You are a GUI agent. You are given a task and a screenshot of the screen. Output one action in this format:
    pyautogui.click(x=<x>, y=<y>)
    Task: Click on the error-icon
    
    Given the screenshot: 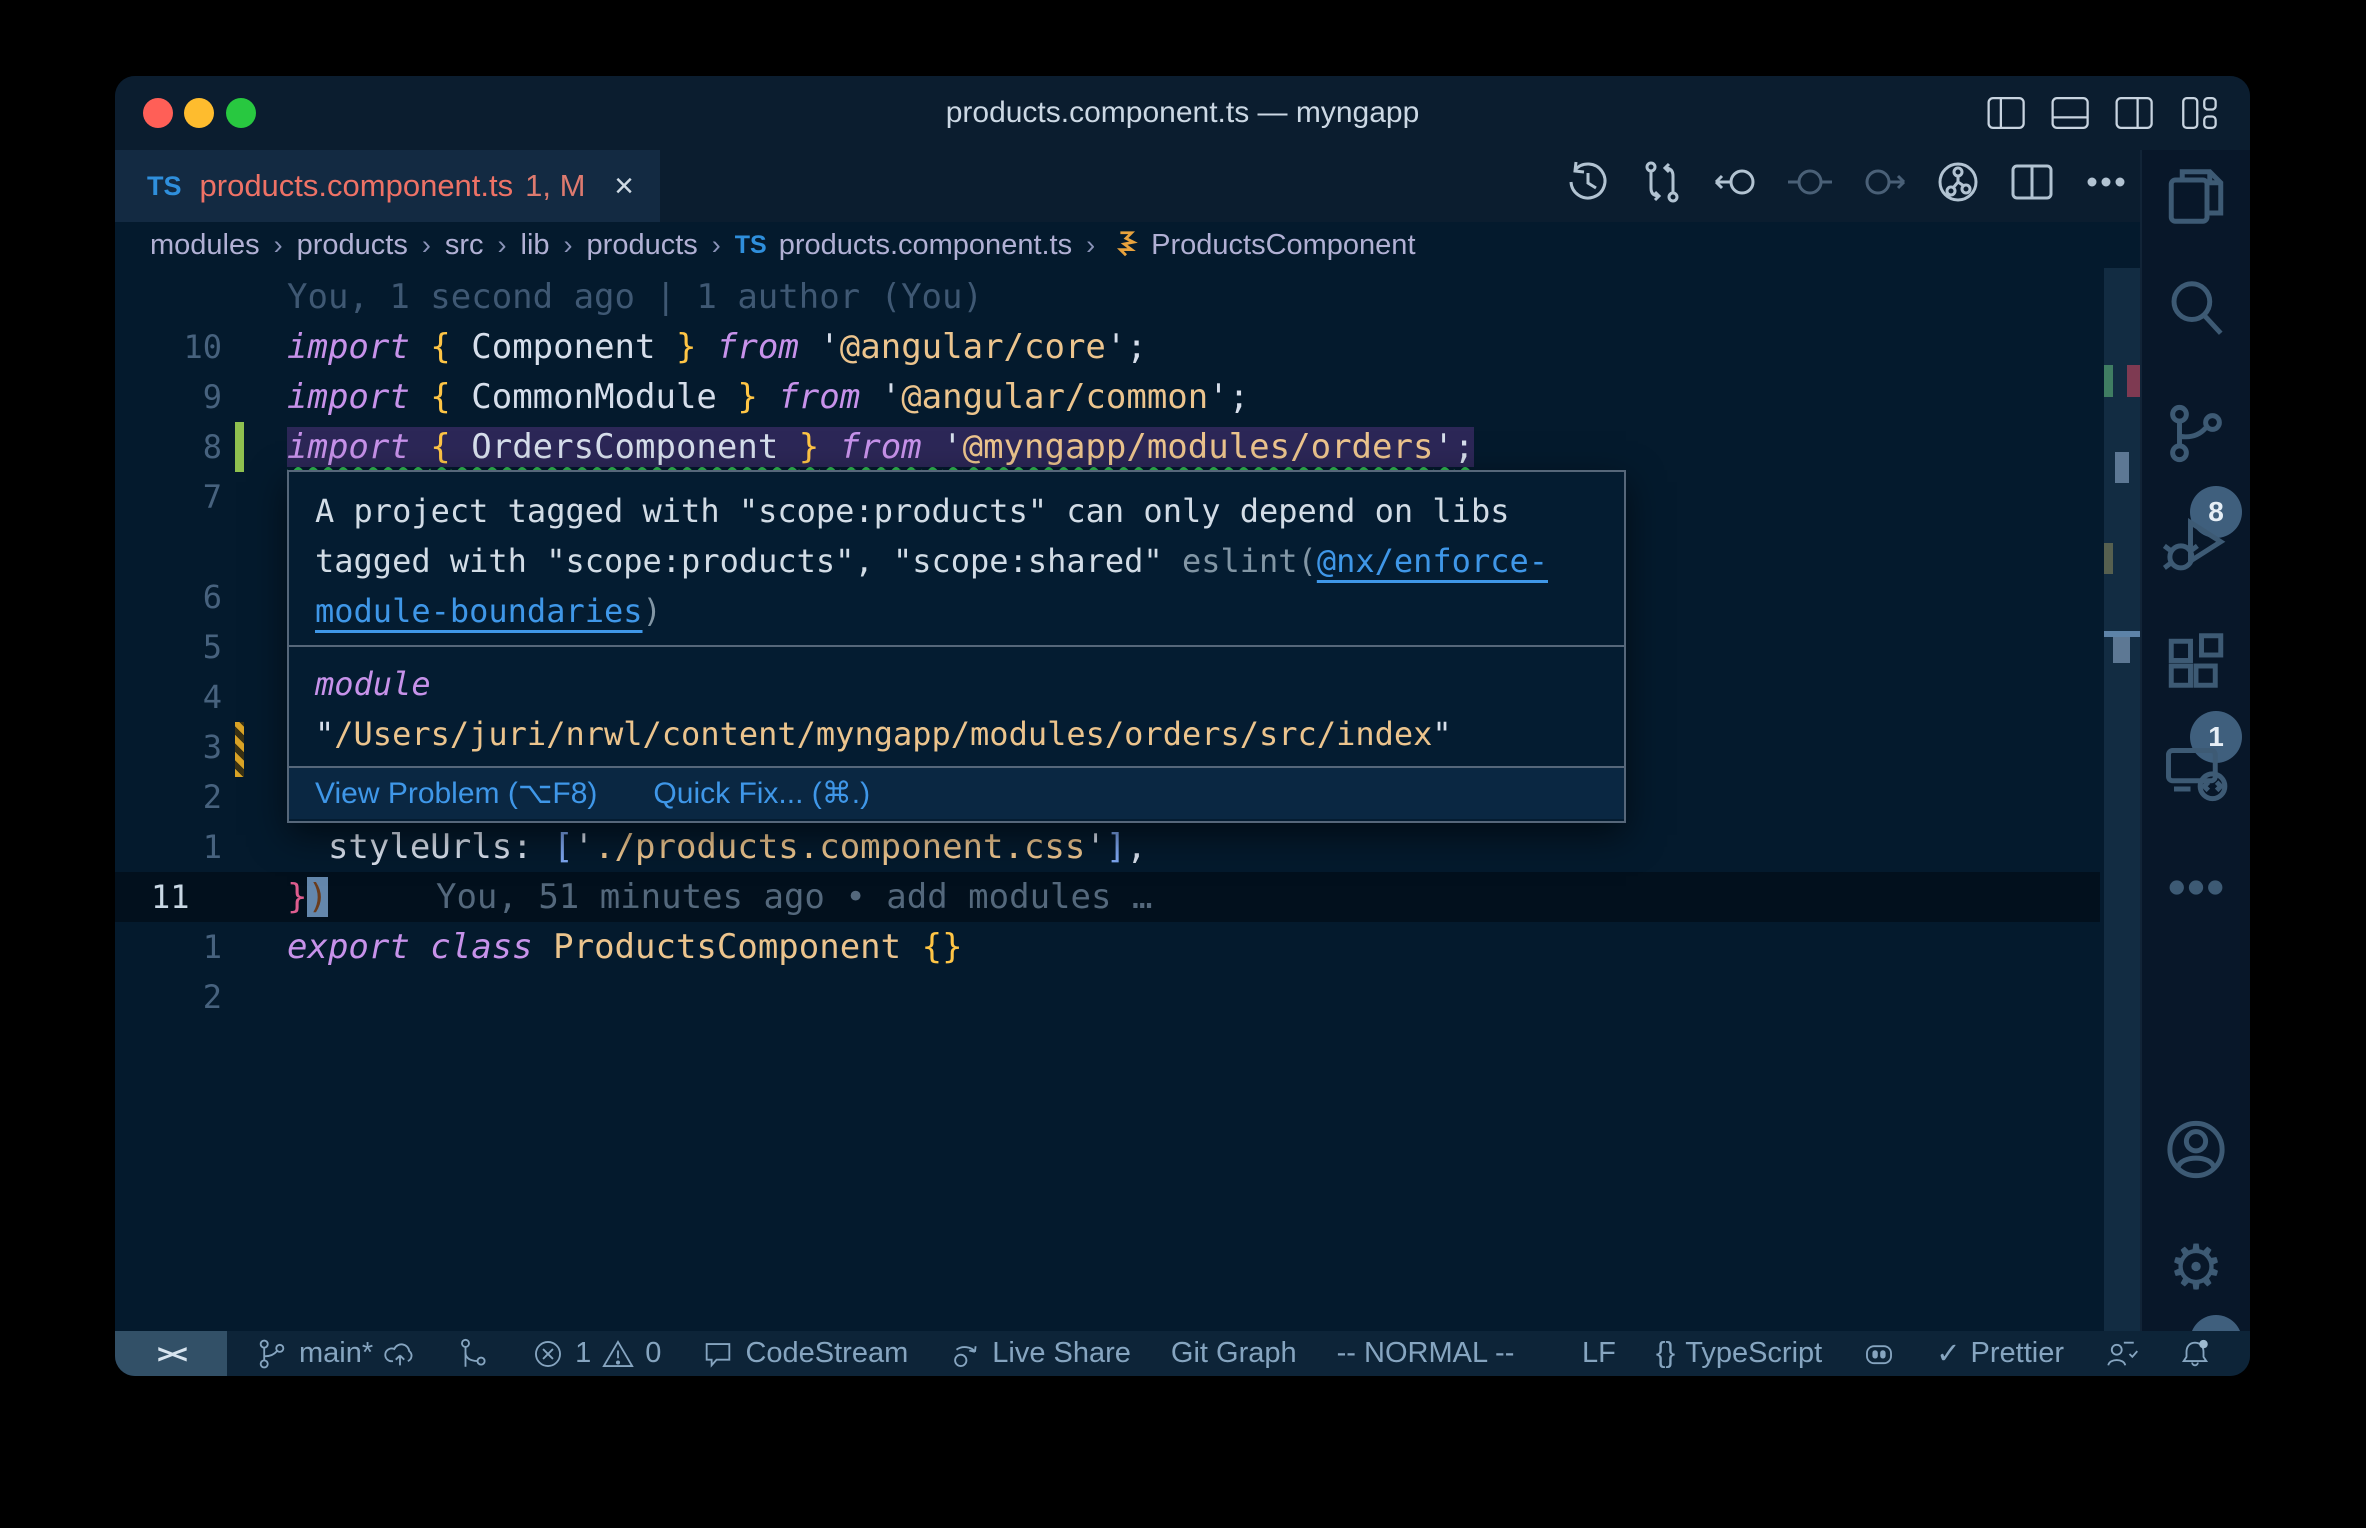 What is the action you would take?
    pyautogui.click(x=548, y=1353)
    